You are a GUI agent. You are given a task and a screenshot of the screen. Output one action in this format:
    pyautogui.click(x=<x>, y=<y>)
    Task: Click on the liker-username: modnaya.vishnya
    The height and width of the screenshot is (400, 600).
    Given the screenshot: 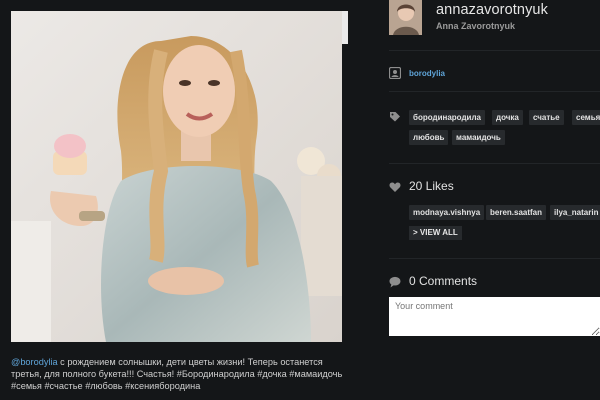 What is the action you would take?
    pyautogui.click(x=447, y=212)
    